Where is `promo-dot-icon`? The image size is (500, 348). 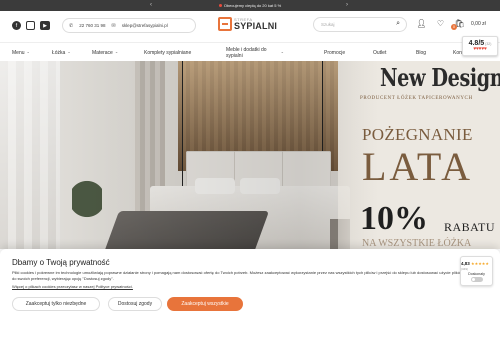
promo-dot-icon is located at coordinates (220, 5).